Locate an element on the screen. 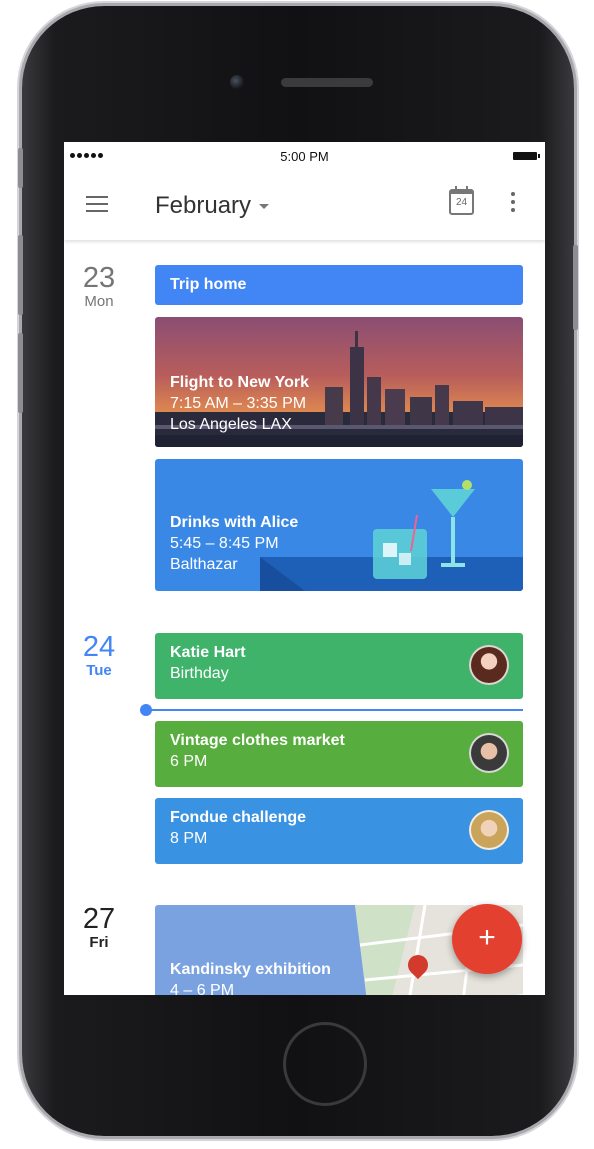  home-button is located at coordinates (325, 1064).